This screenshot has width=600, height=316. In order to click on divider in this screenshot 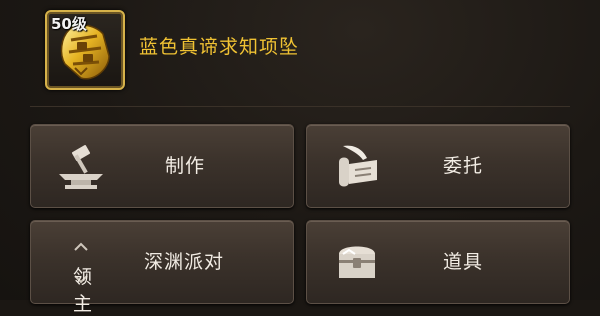, I will do `click(300, 106)`.